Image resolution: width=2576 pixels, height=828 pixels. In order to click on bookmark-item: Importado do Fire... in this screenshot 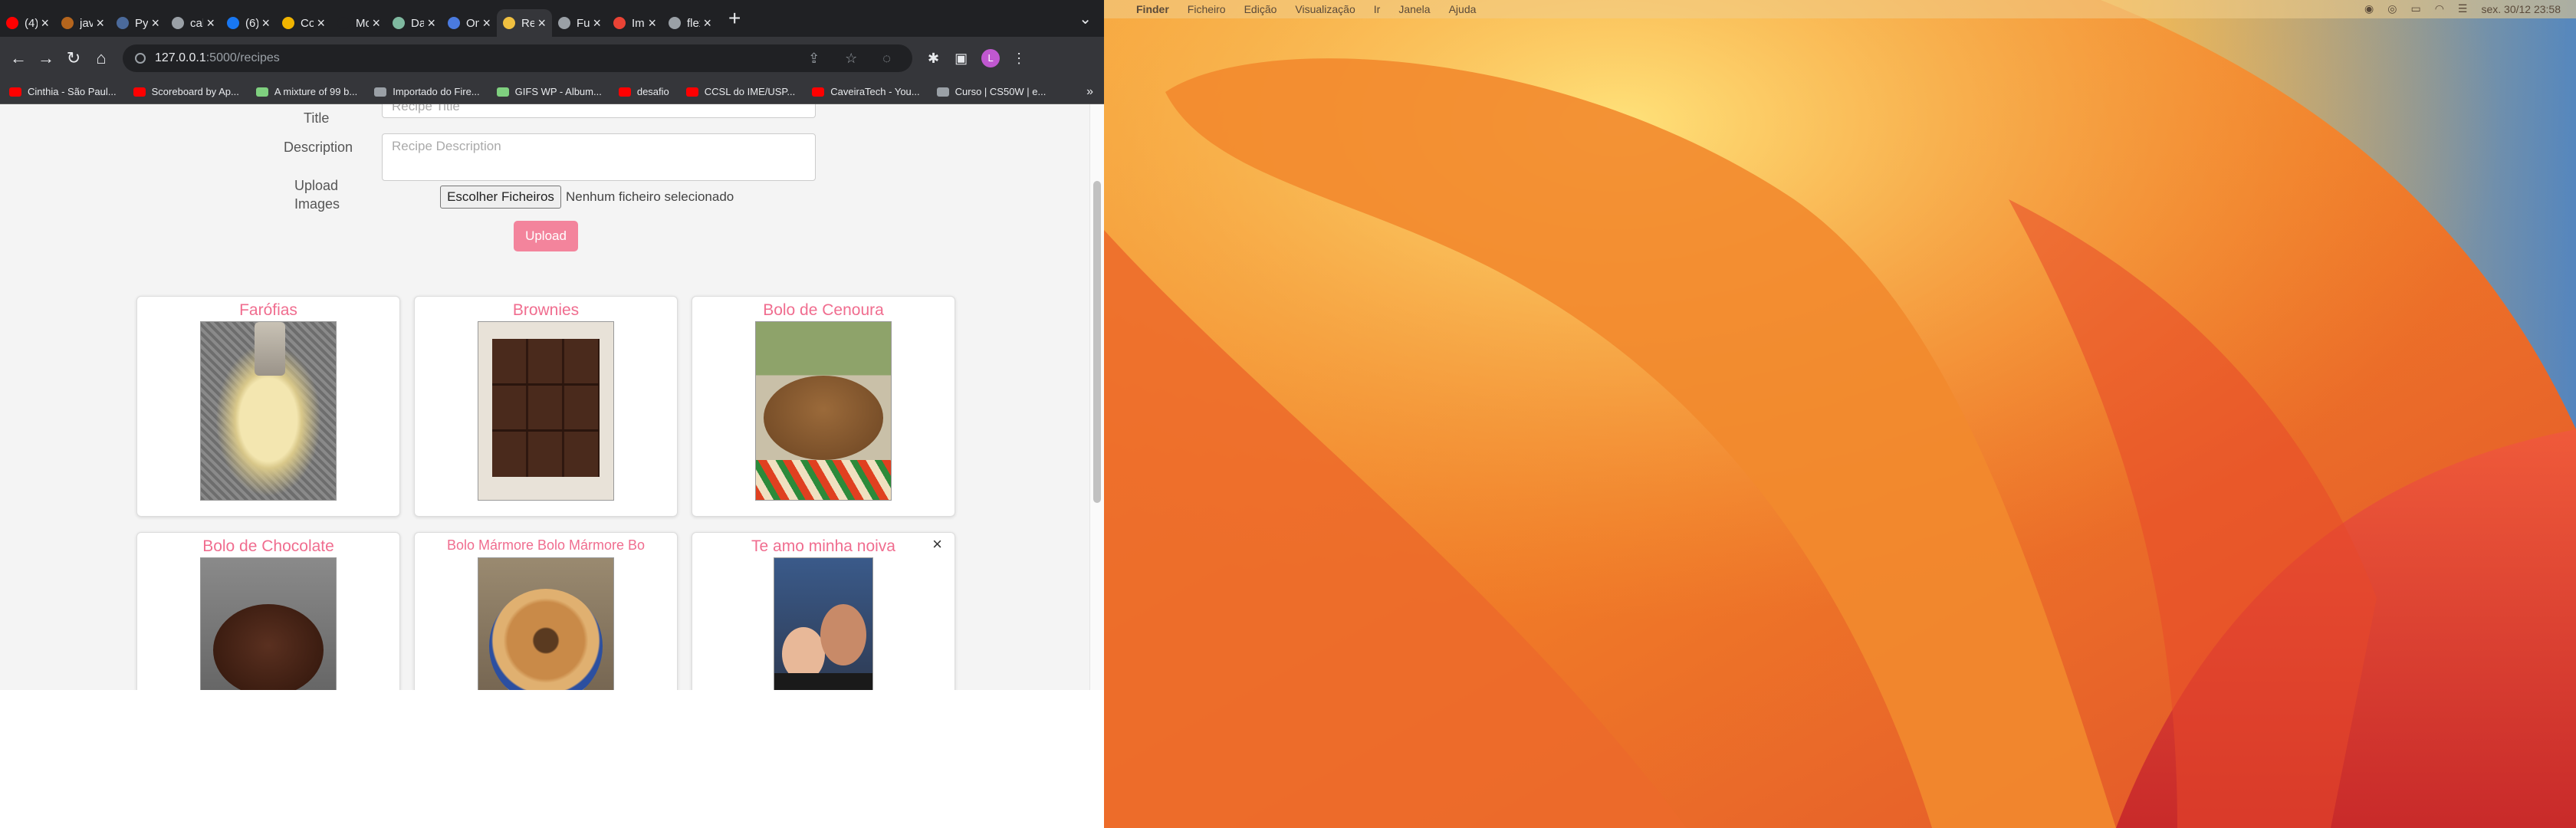, I will do `click(427, 92)`.